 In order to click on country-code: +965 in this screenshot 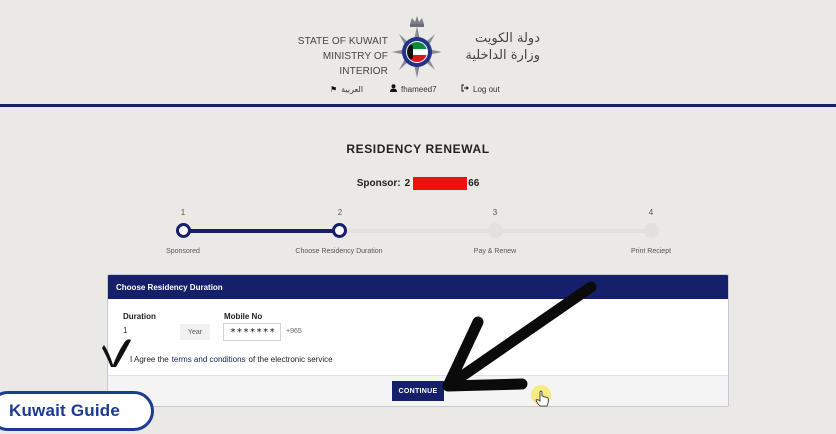, I will do `click(294, 331)`.